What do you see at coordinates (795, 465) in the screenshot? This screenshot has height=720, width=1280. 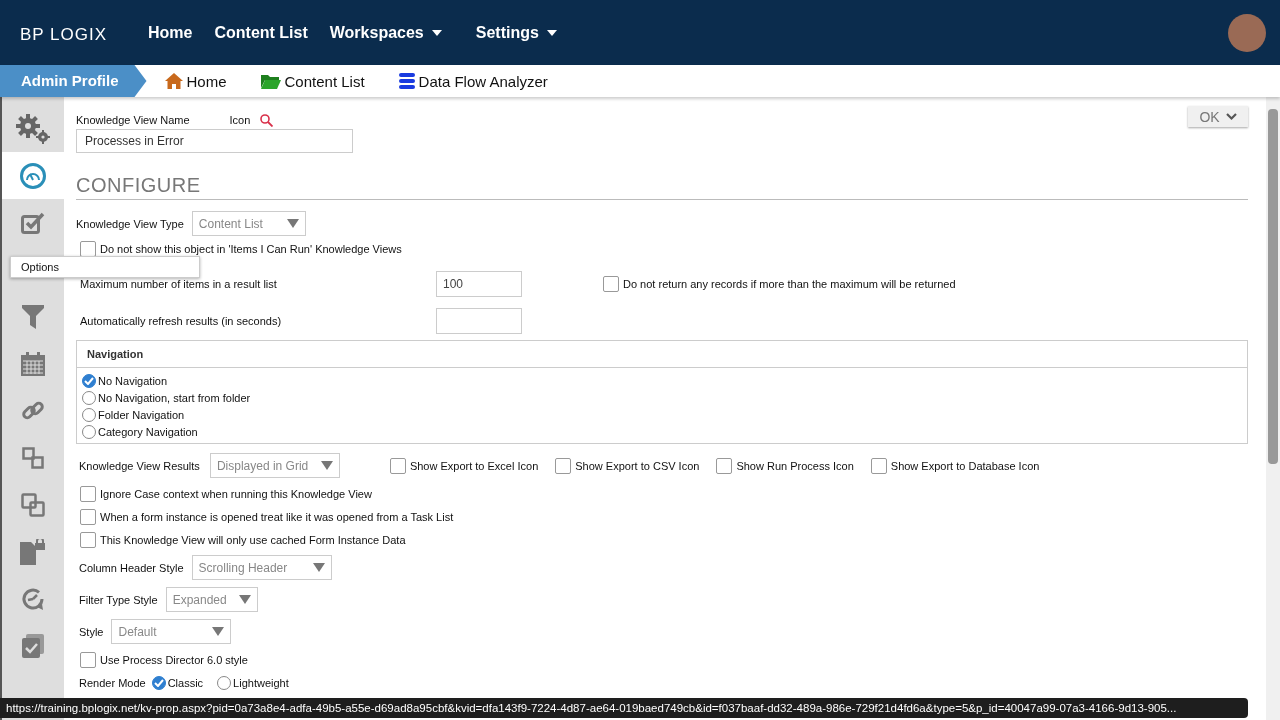 I see `checkbox-label: Show Run Process Icon` at bounding box center [795, 465].